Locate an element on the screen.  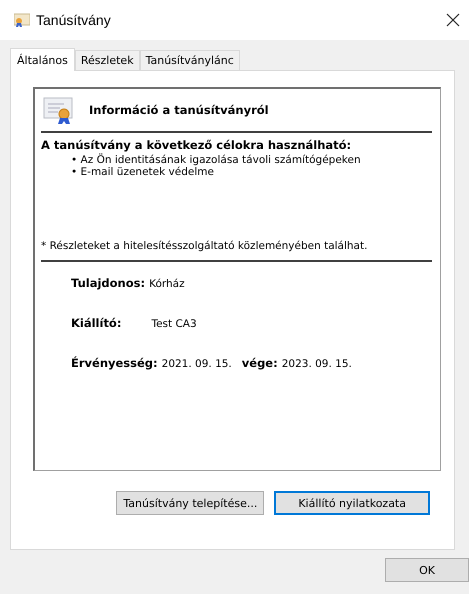
purpose-title: A tanúsítvány a következő célokra használható: is located at coordinates (196, 145).